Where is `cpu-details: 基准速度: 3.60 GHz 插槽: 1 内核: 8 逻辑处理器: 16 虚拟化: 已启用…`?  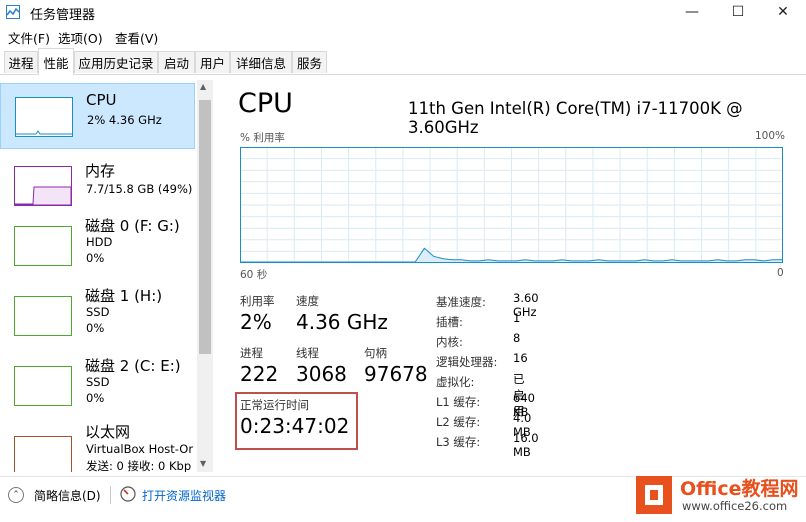 cpu-details: 基准速度: 3.60 GHz 插槽: 1 内核: 8 逻辑处理器: 16 虚拟化: 已启用… is located at coordinates (487, 375).